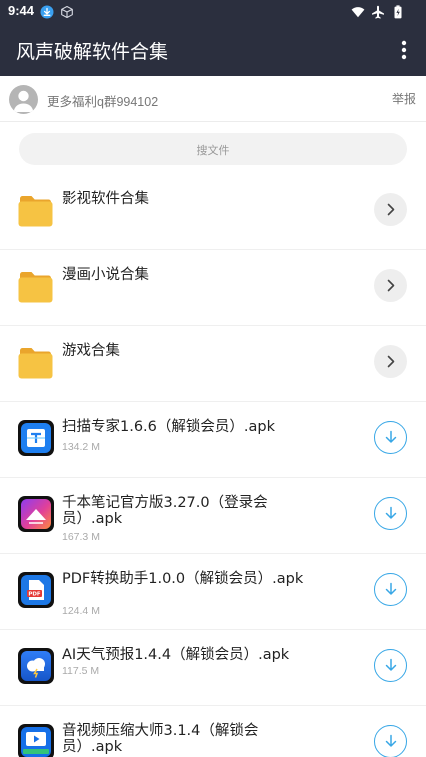 This screenshot has height=757, width=426. Describe the element at coordinates (213, 668) in the screenshot. I see `file-item: AI天气预报1.4.4（解锁会员）.apk 117.5 M` at that location.